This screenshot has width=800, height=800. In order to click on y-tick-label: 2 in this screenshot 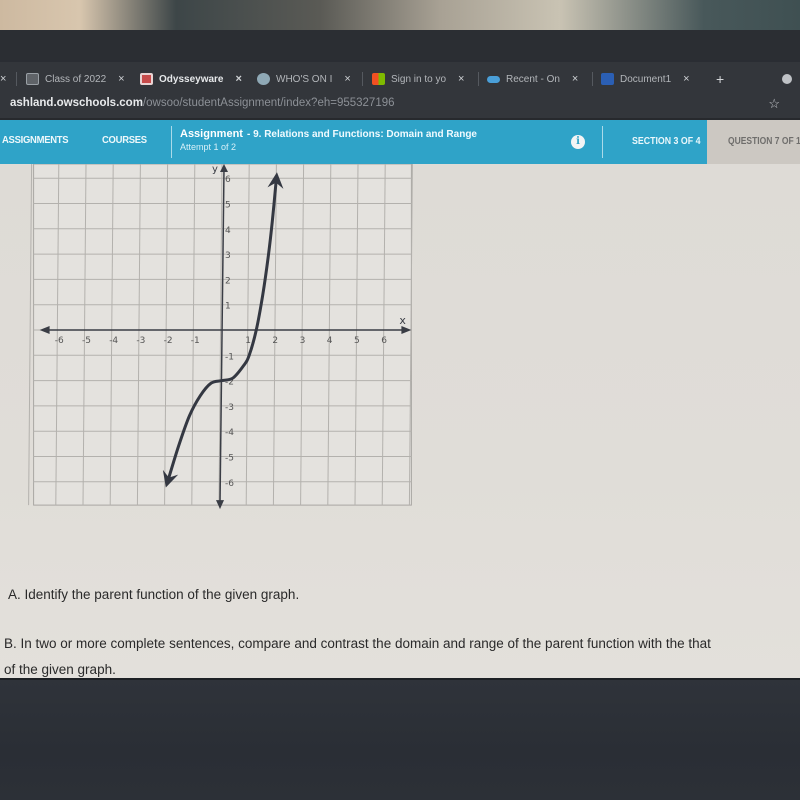, I will do `click(228, 281)`.